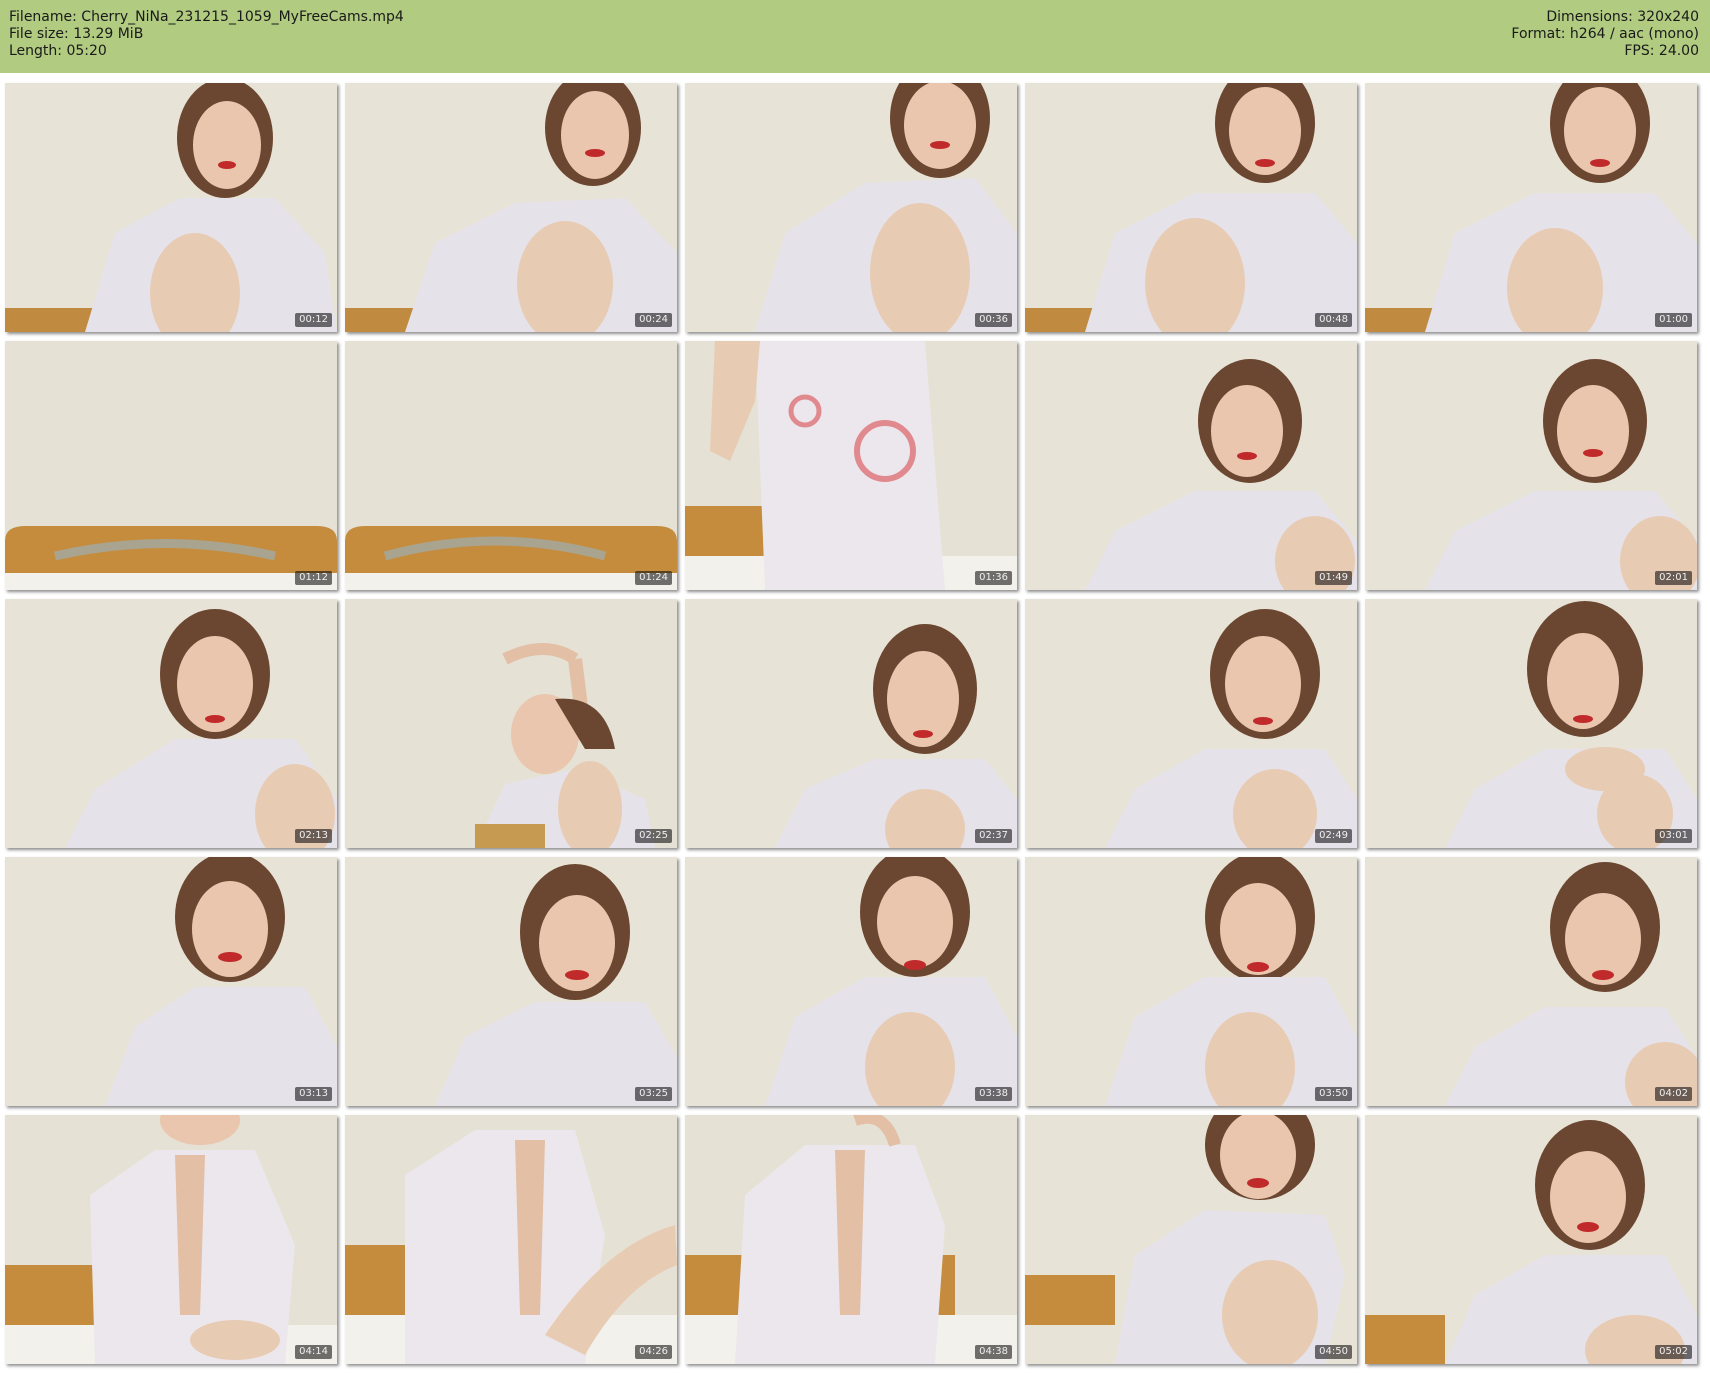  What do you see at coordinates (313, 578) in the screenshot?
I see `timestamp: 01:12` at bounding box center [313, 578].